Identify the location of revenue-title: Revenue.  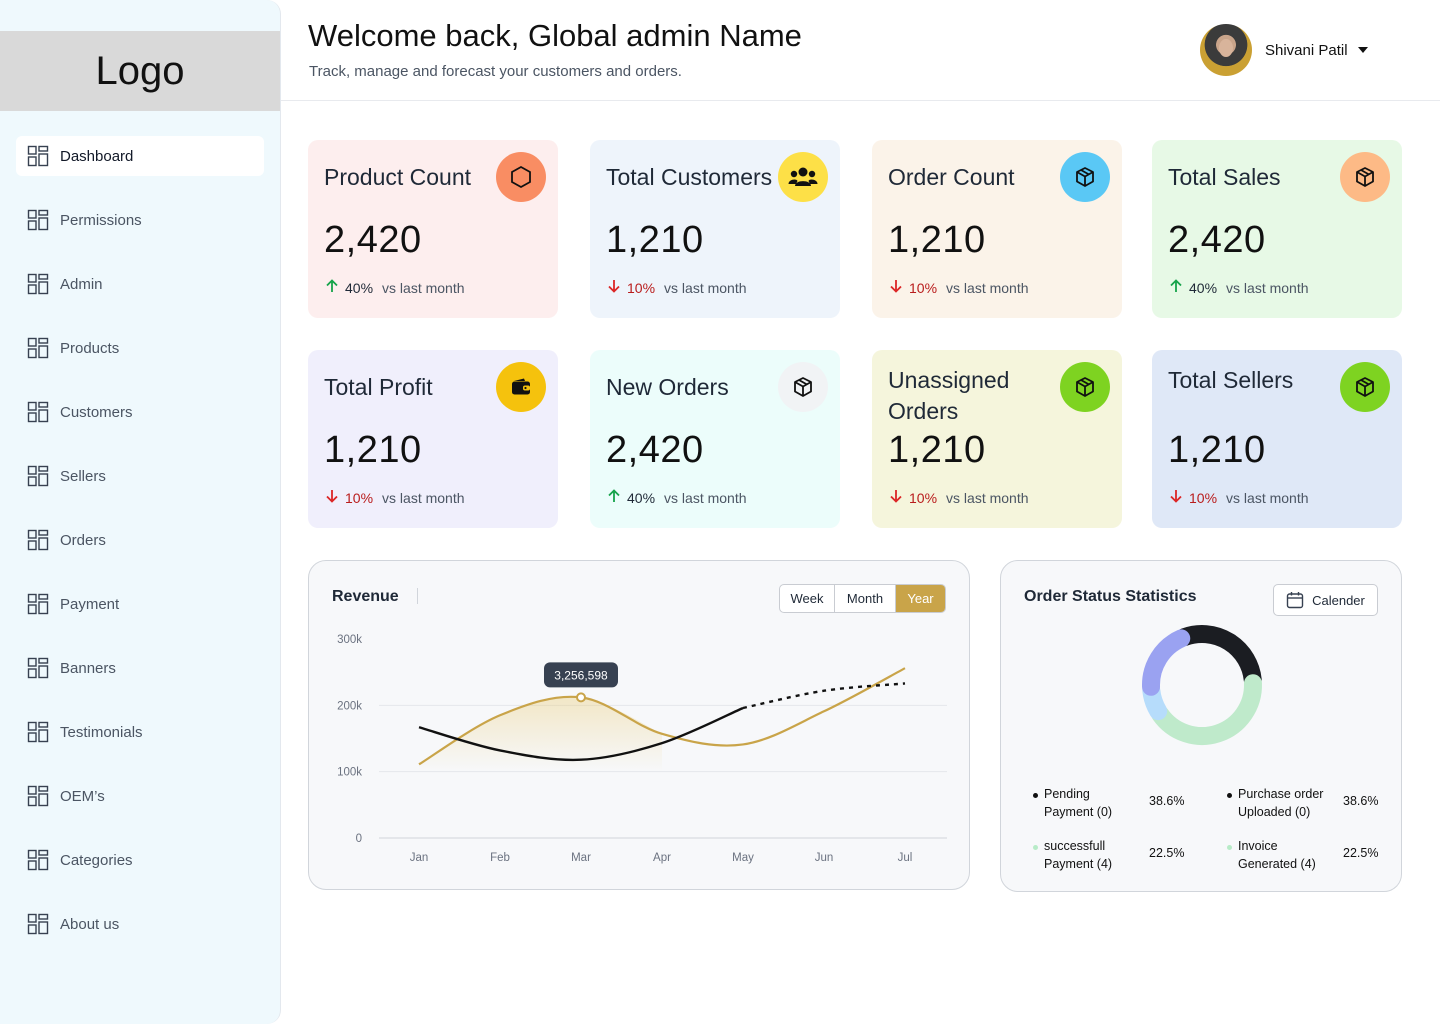
(365, 596).